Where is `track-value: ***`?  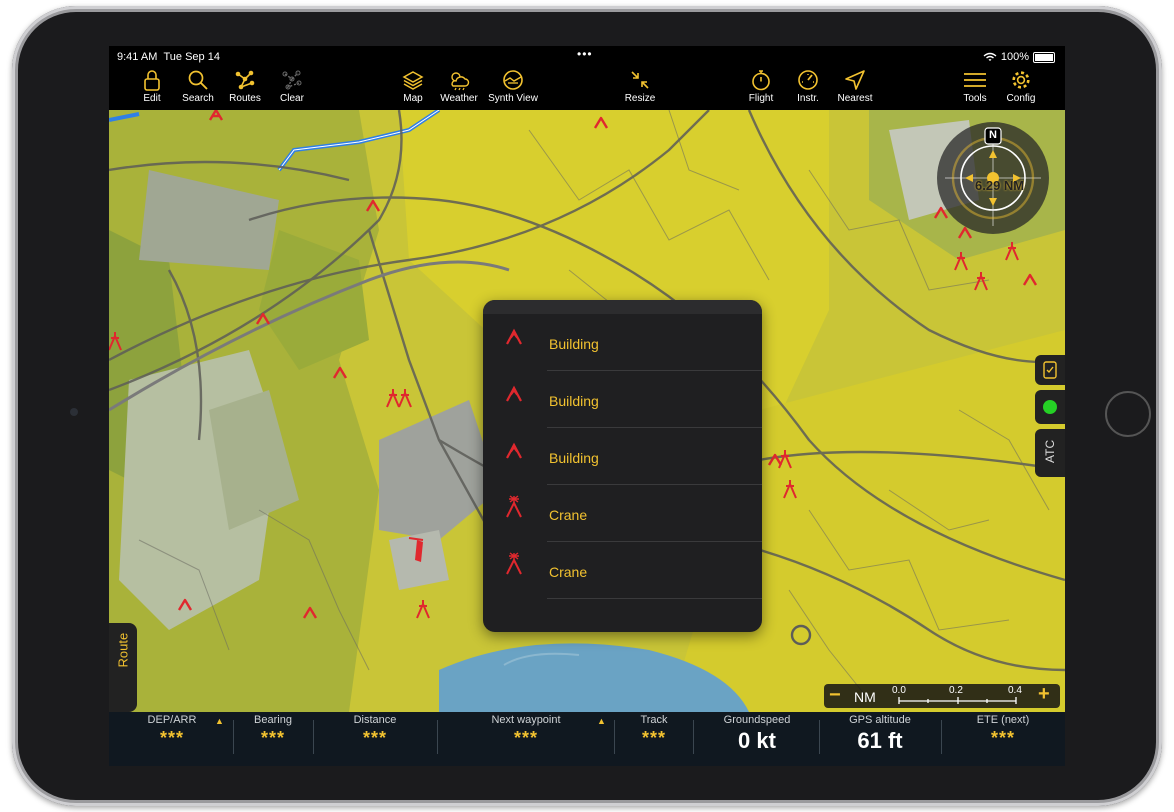
track-value: *** is located at coordinates (653, 738).